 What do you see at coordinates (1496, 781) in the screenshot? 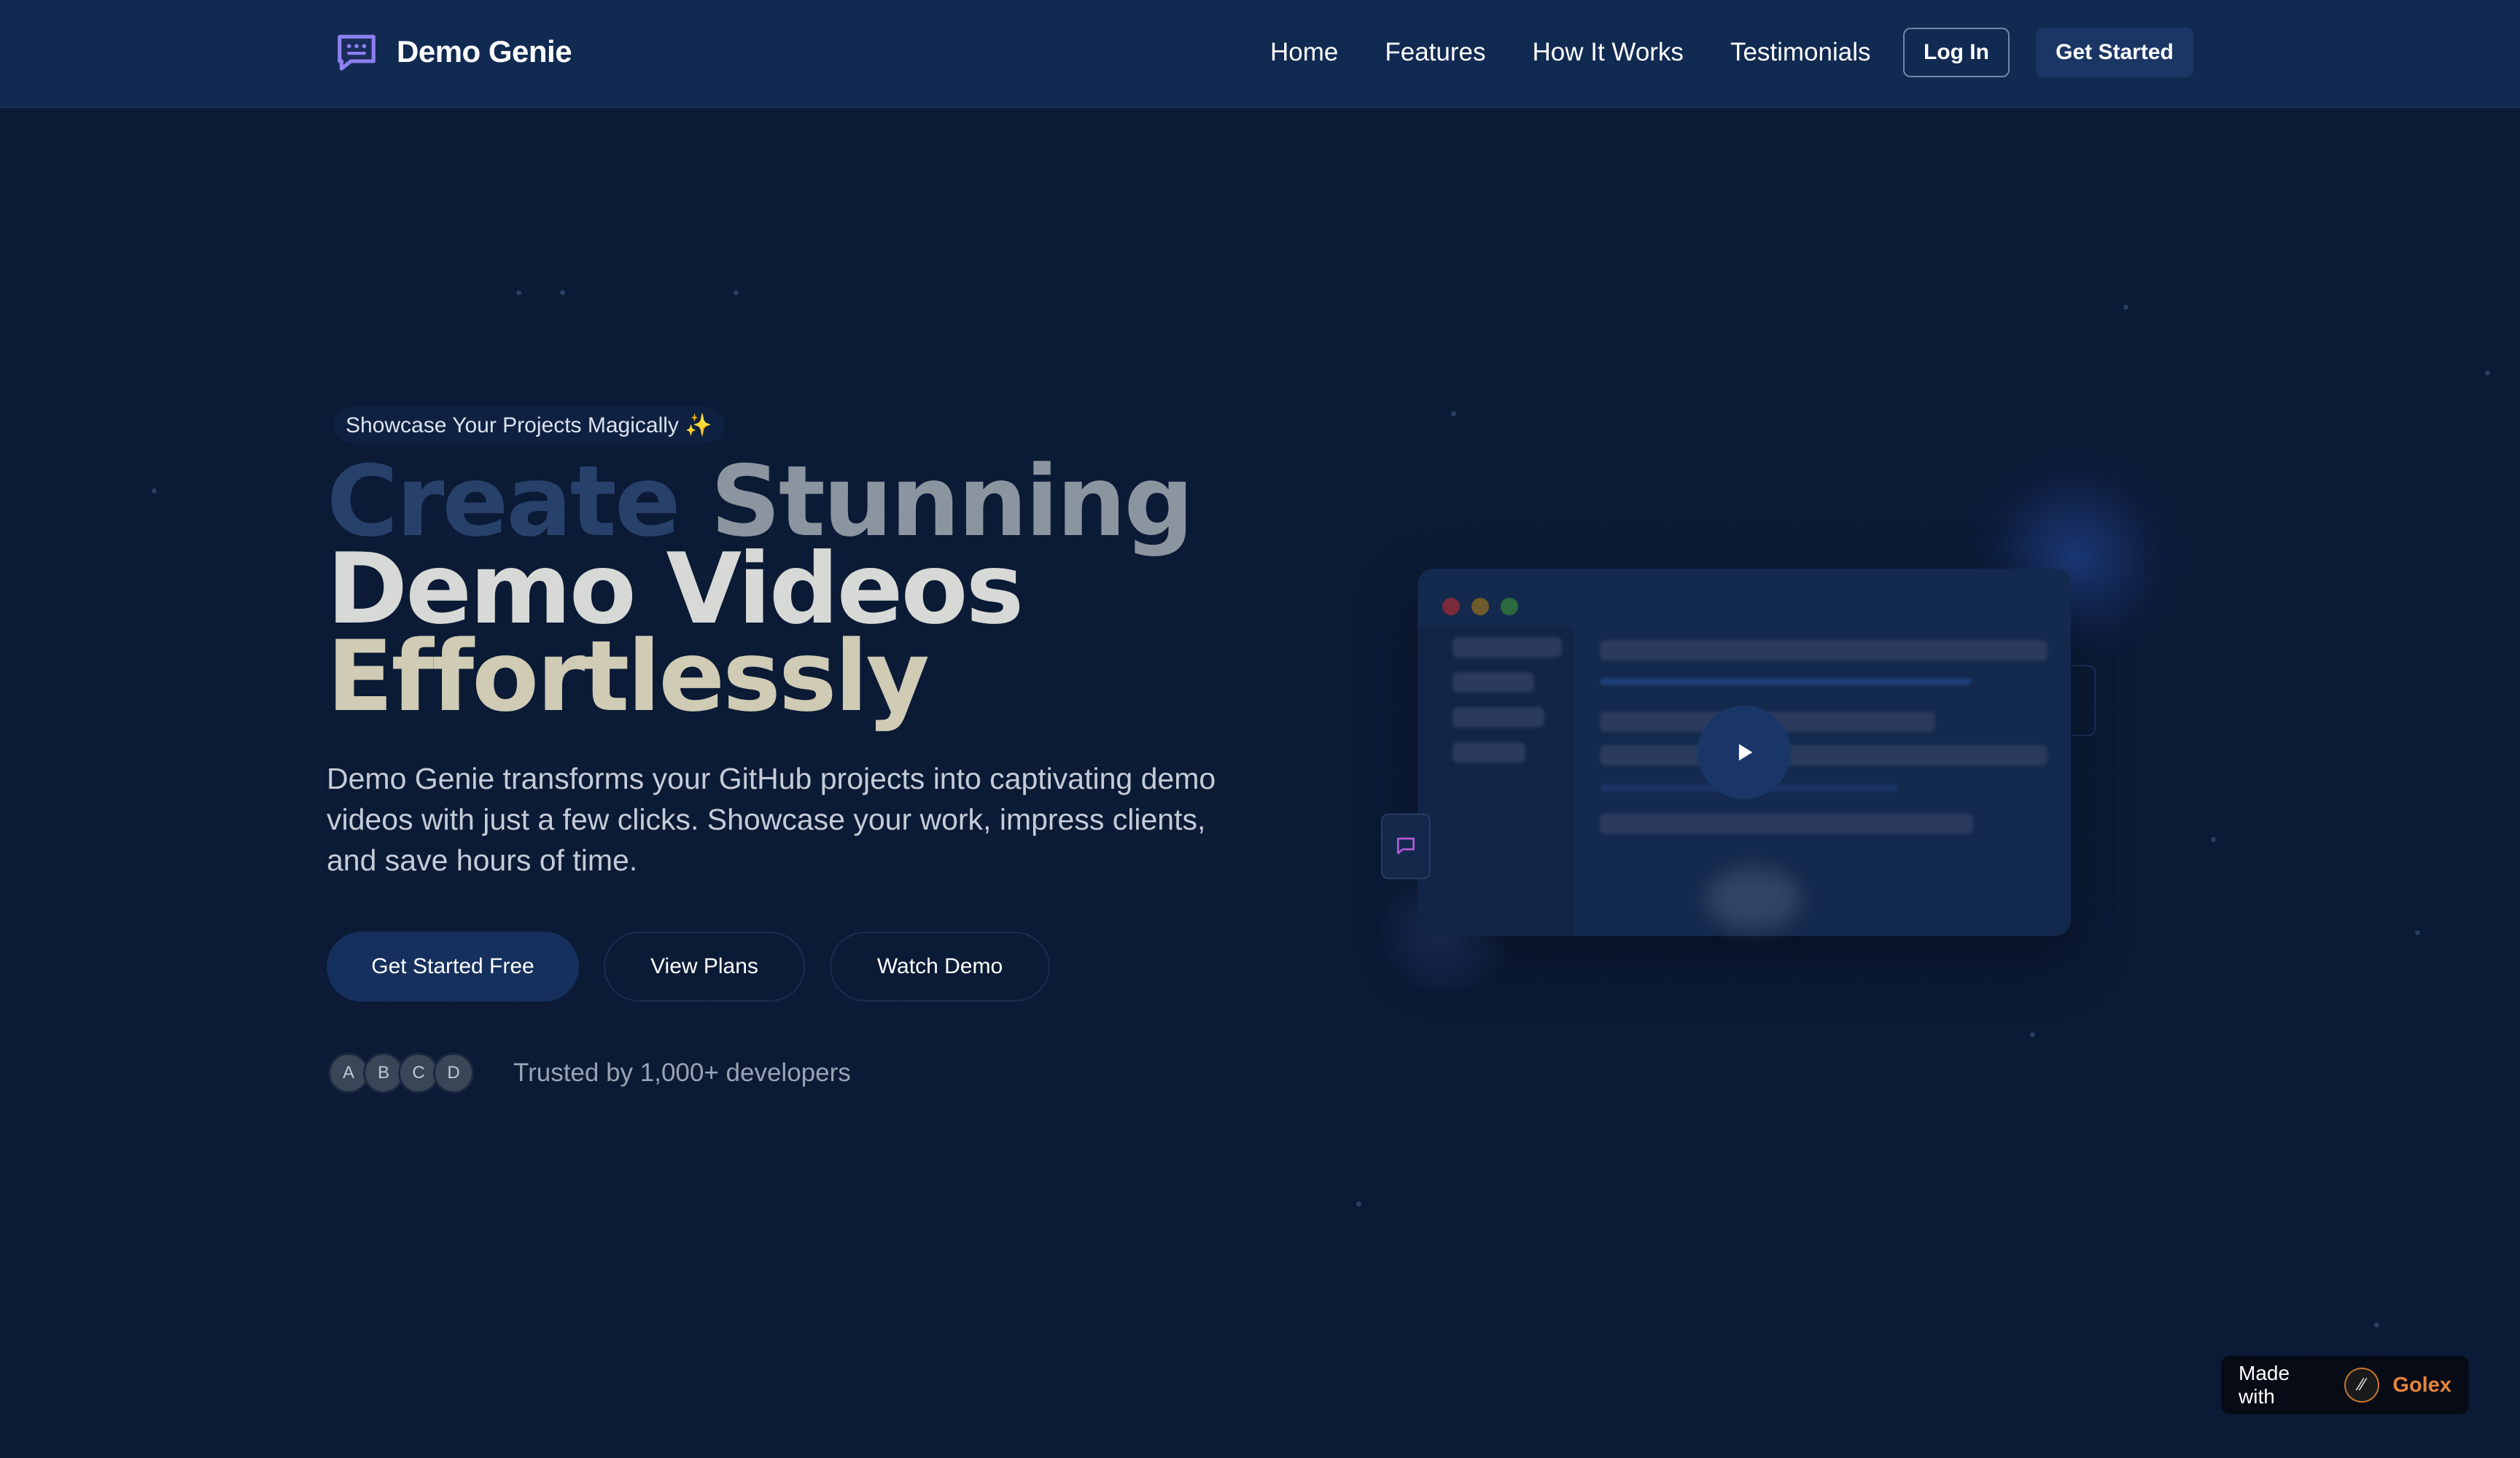
I see `preview-sidebar` at bounding box center [1496, 781].